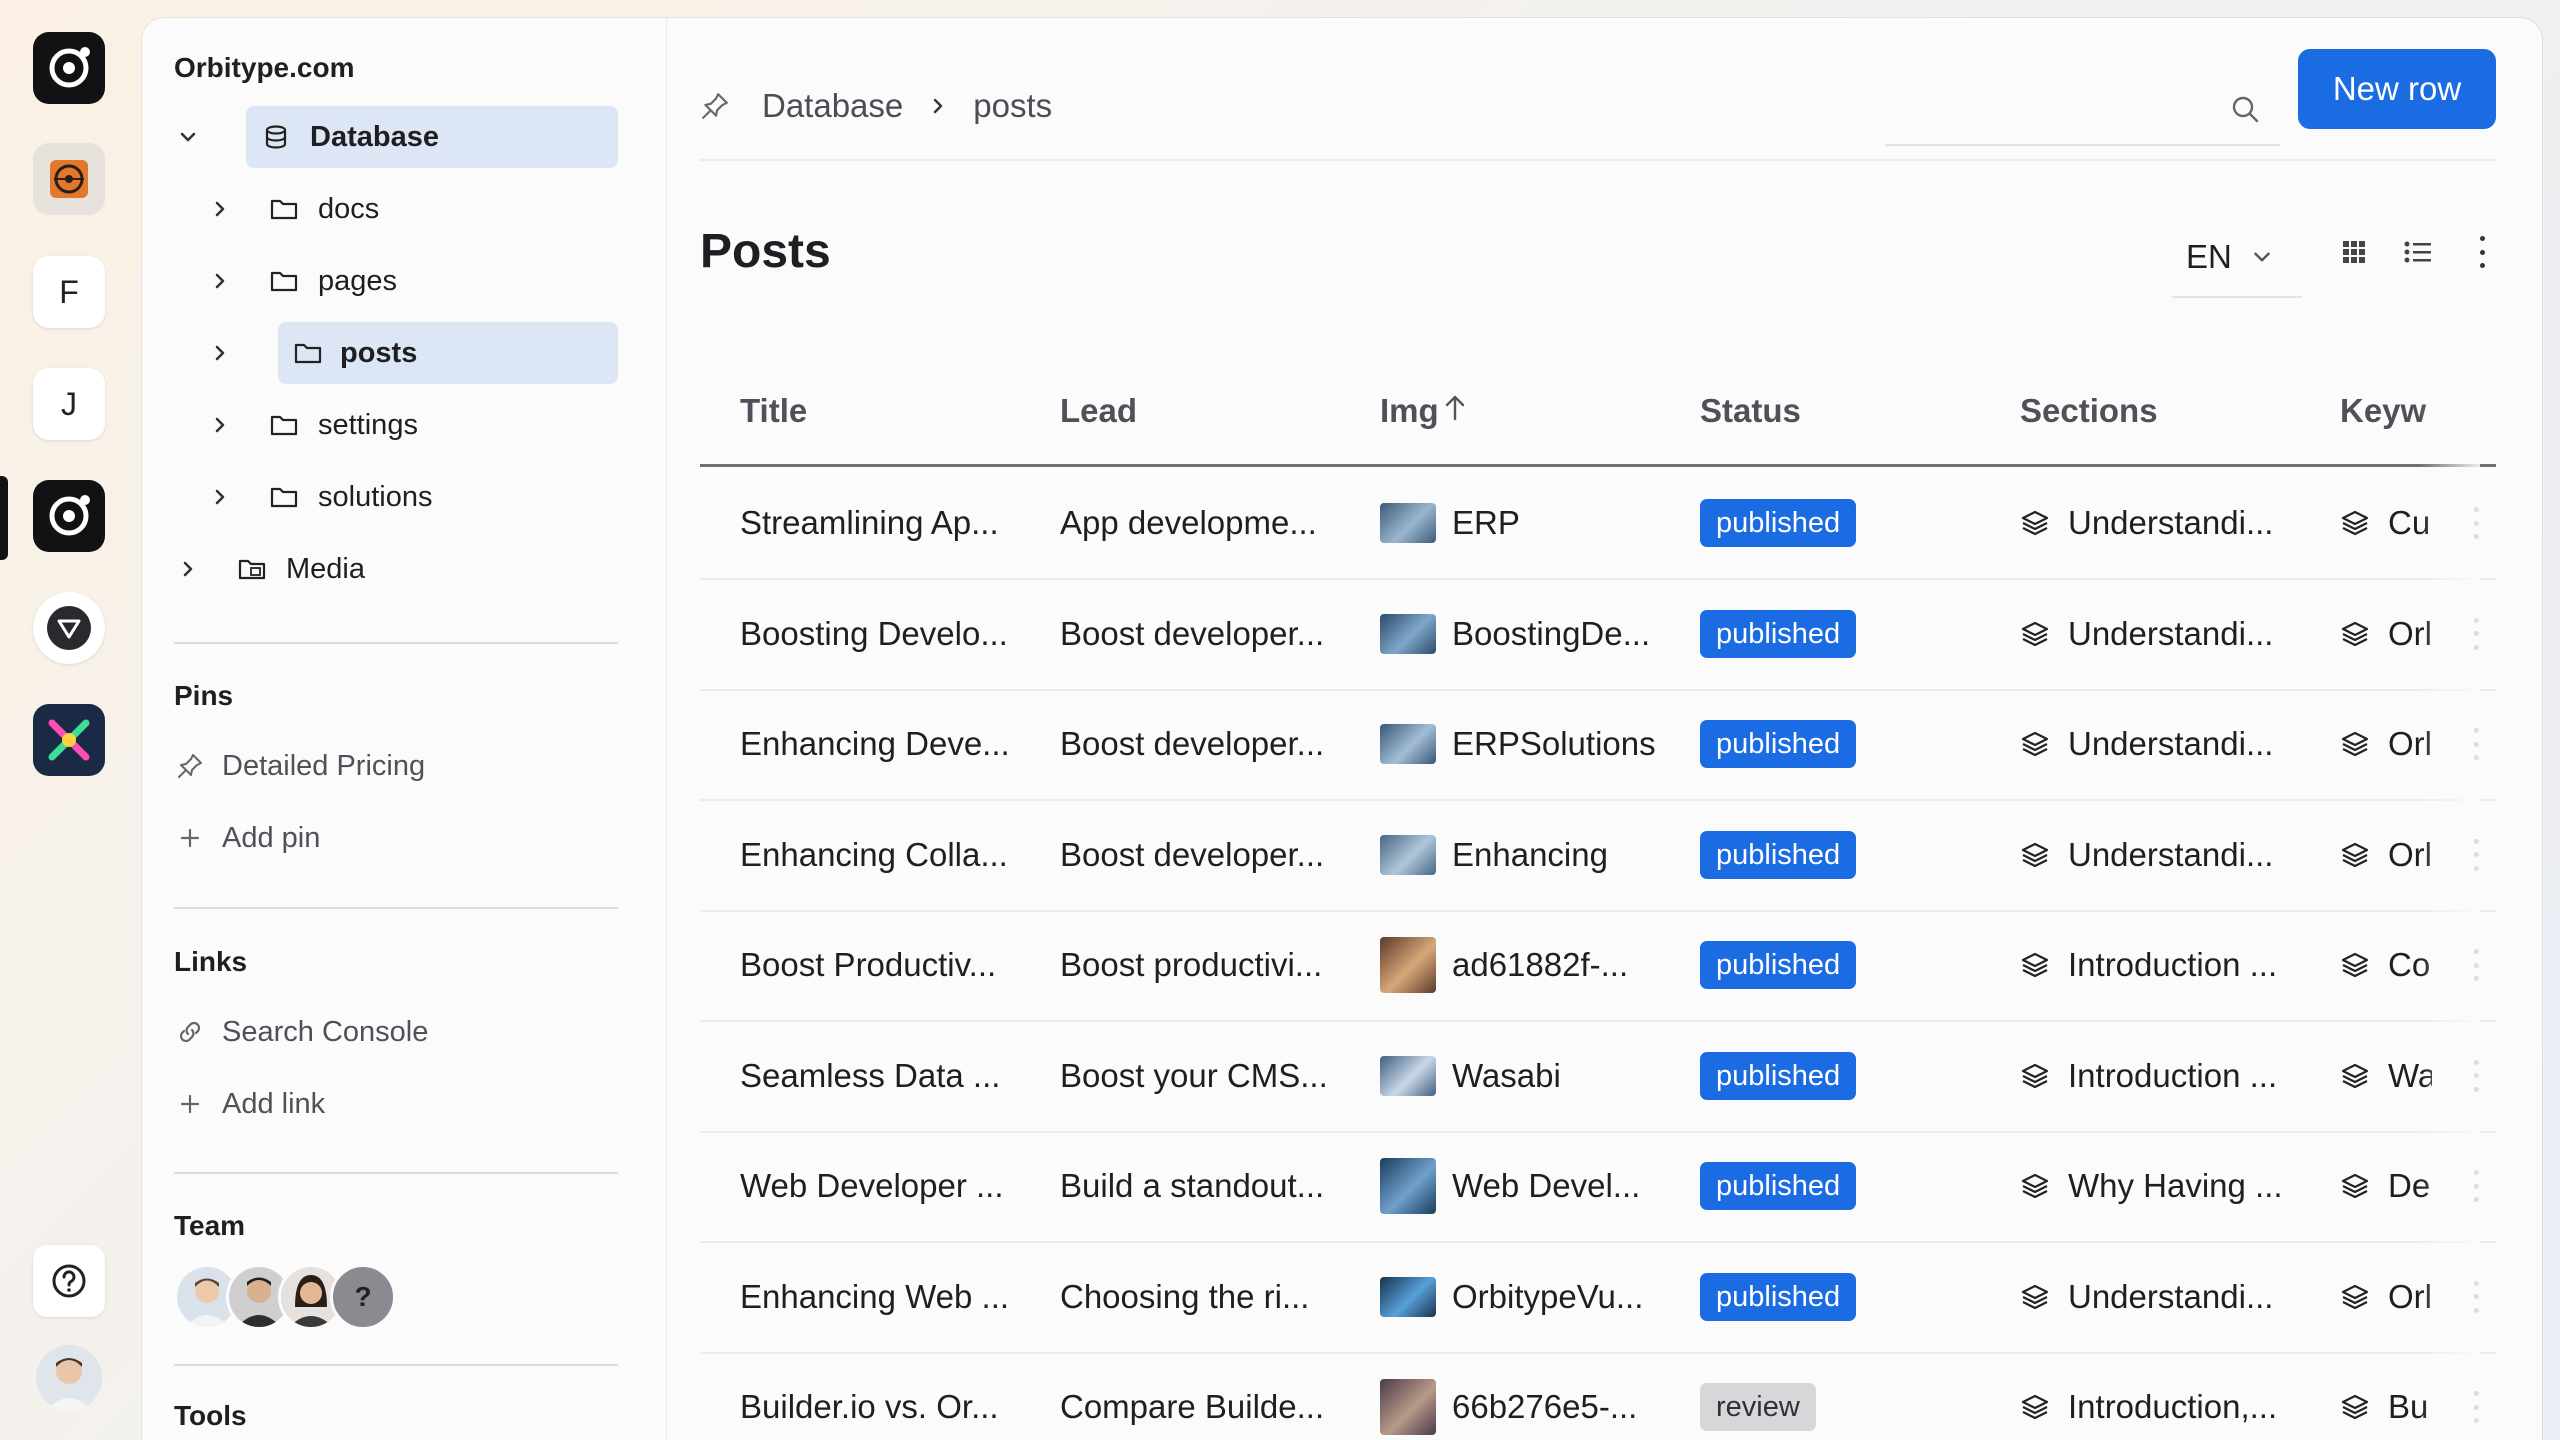 The width and height of the screenshot is (2560, 1440). What do you see at coordinates (1455, 411) in the screenshot?
I see `sort-ascending-icon` at bounding box center [1455, 411].